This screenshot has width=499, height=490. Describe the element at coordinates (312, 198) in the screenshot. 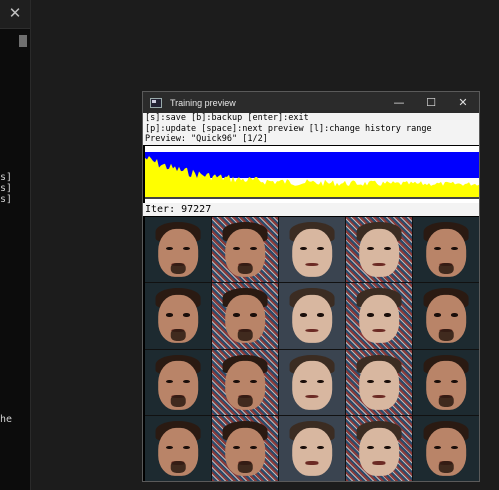

I see `loss-baseline` at that location.